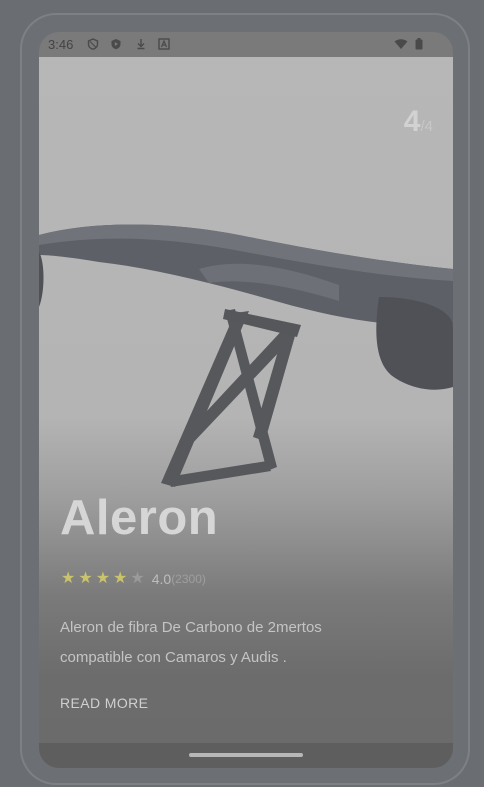 The height and width of the screenshot is (787, 484). I want to click on carousel-total: /4, so click(426, 126).